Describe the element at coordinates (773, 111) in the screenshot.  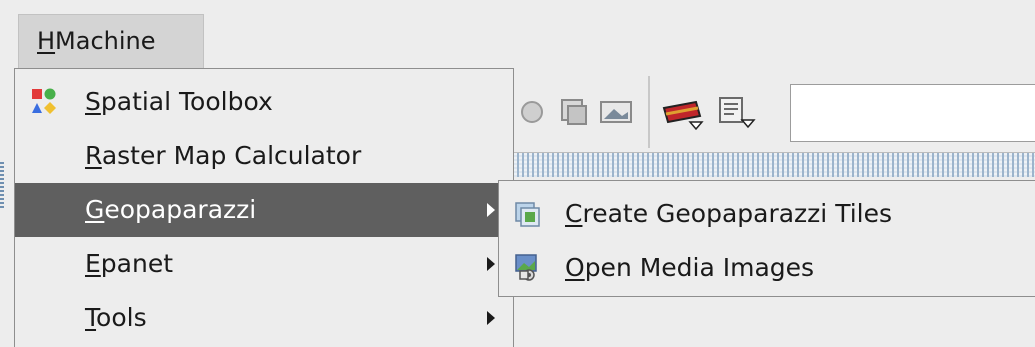
I see `toolbar` at that location.